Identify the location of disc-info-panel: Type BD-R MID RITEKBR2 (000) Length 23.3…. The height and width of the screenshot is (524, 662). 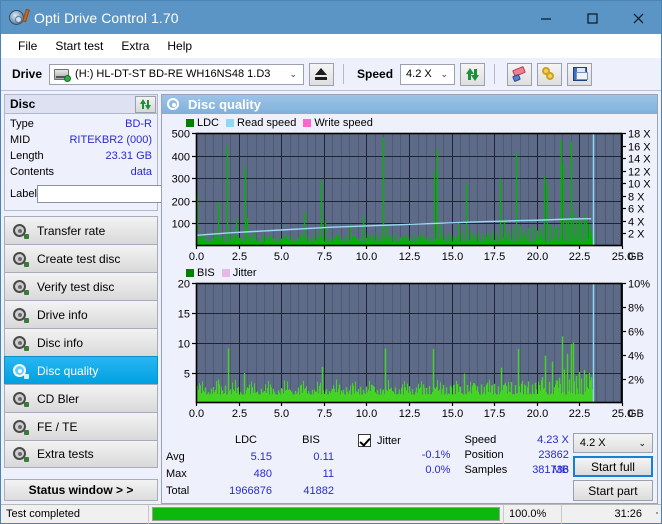
(122, 162).